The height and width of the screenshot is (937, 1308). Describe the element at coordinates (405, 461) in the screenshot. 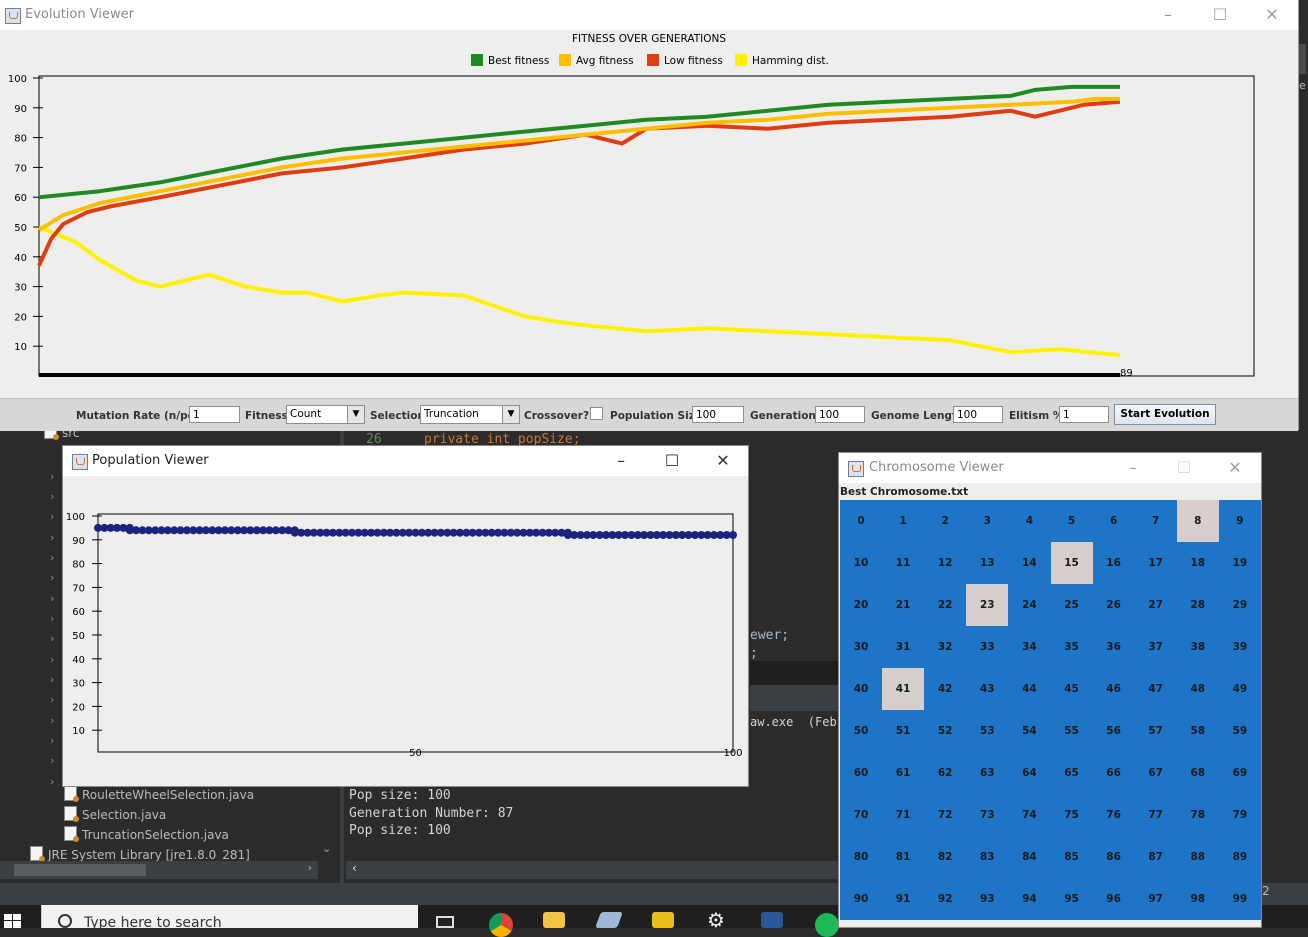

I see `population-viewer-titlebar: Population Viewer – ☐ ✕` at that location.